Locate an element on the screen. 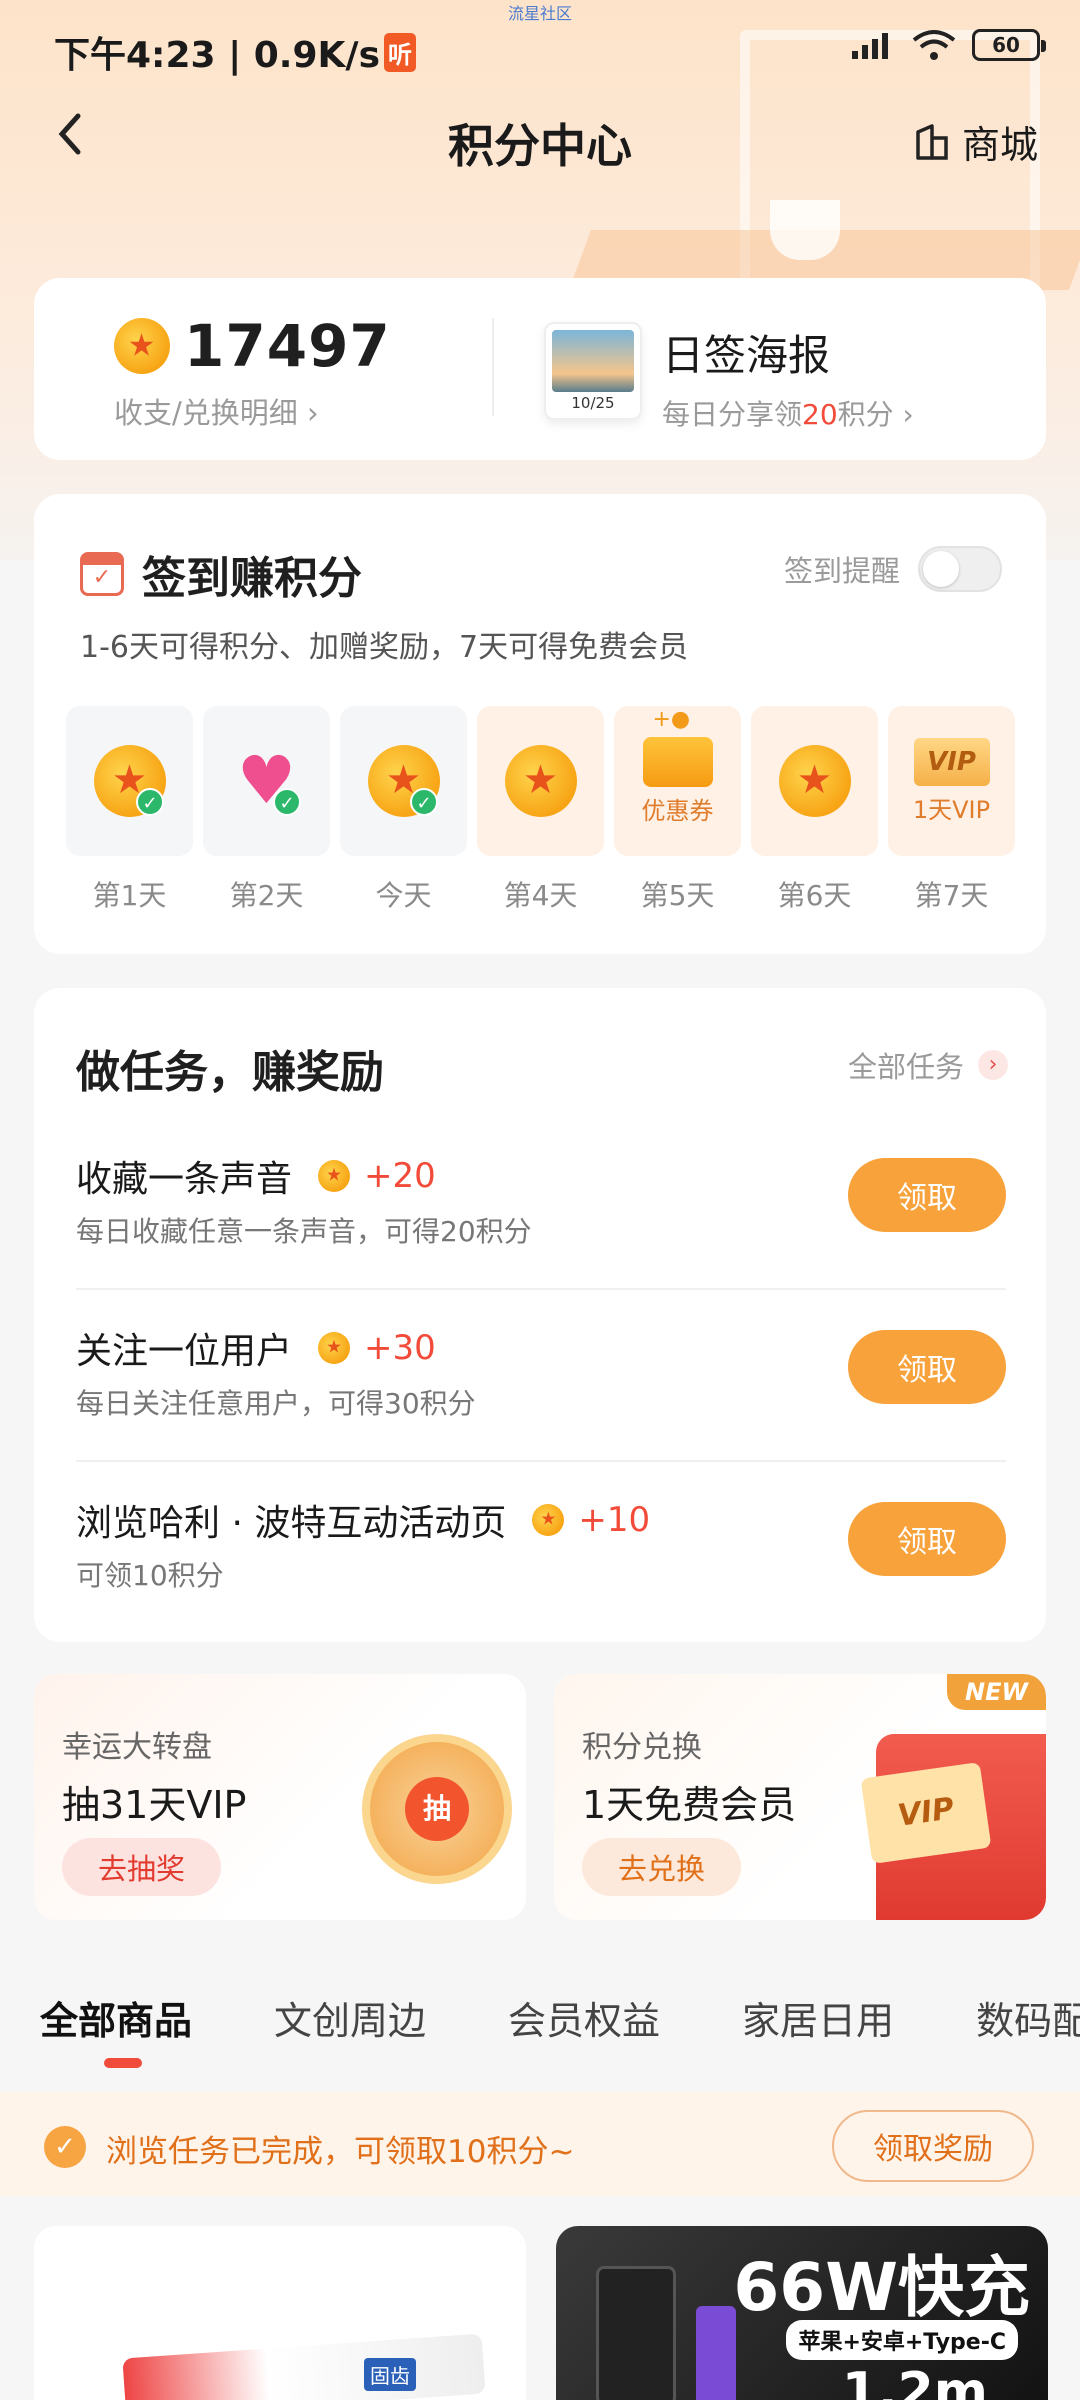 The height and width of the screenshot is (2400, 1080). all-tasks-link: 全部任务 › is located at coordinates (928, 1065).